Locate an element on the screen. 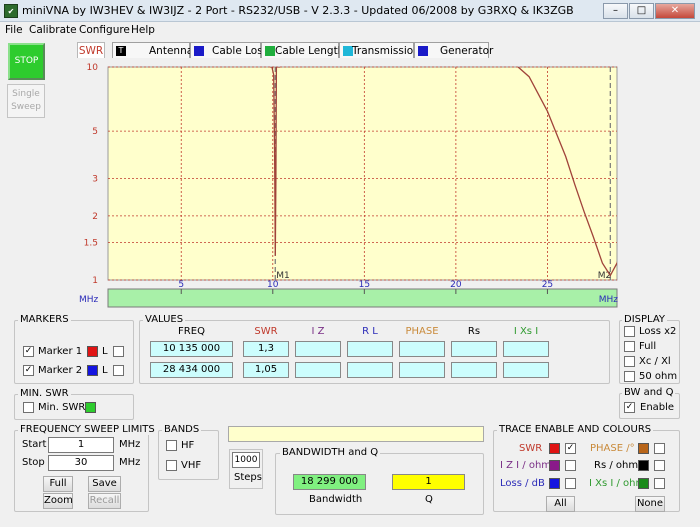  loss-x2-checkbox is located at coordinates (629, 331).